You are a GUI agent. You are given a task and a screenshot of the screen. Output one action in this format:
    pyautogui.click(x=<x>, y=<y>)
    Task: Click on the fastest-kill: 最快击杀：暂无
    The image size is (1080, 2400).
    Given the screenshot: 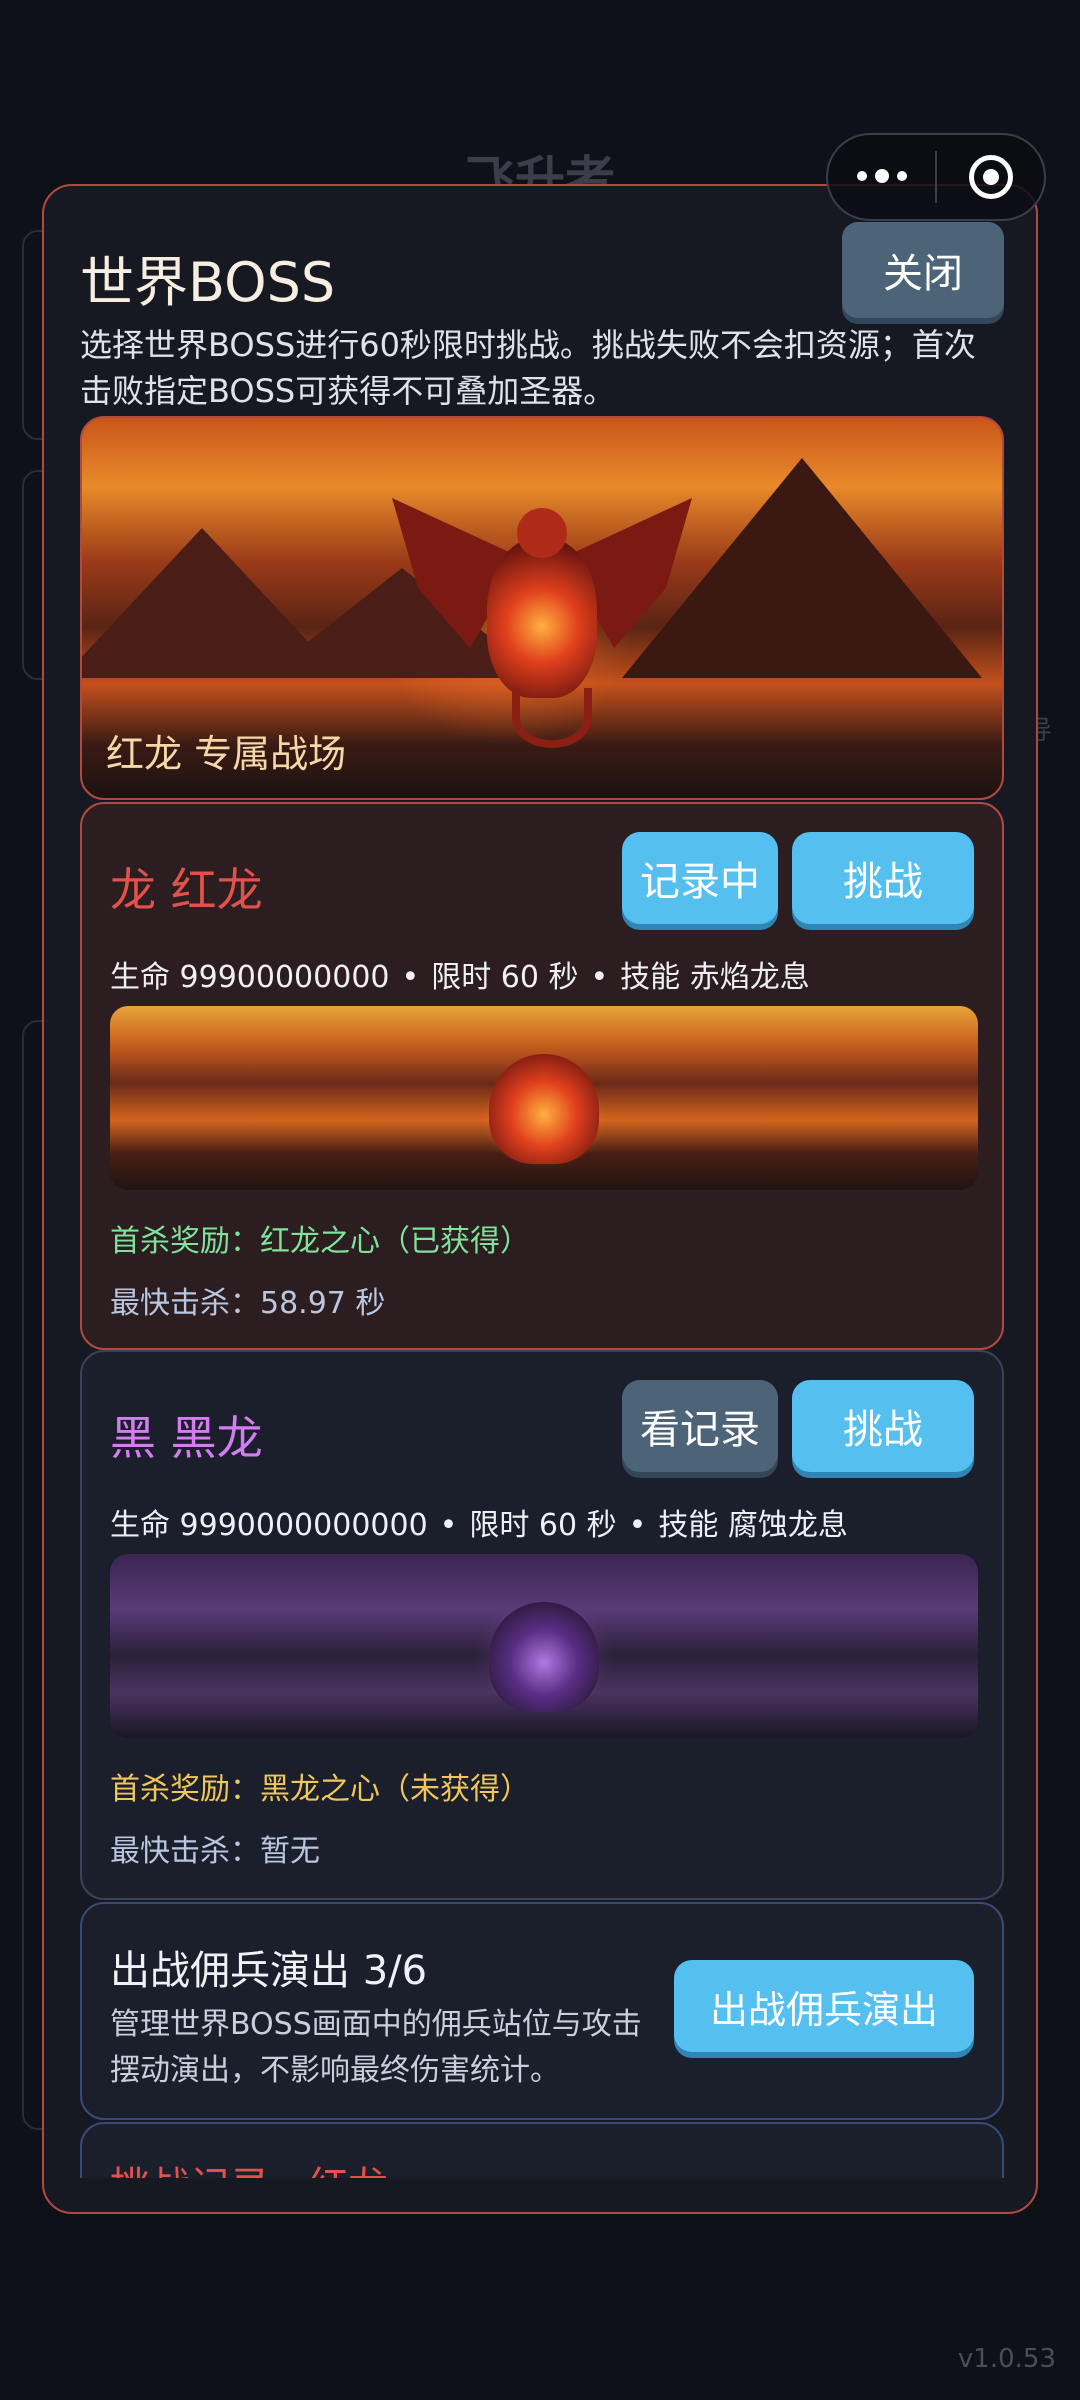 What is the action you would take?
    pyautogui.click(x=215, y=1851)
    